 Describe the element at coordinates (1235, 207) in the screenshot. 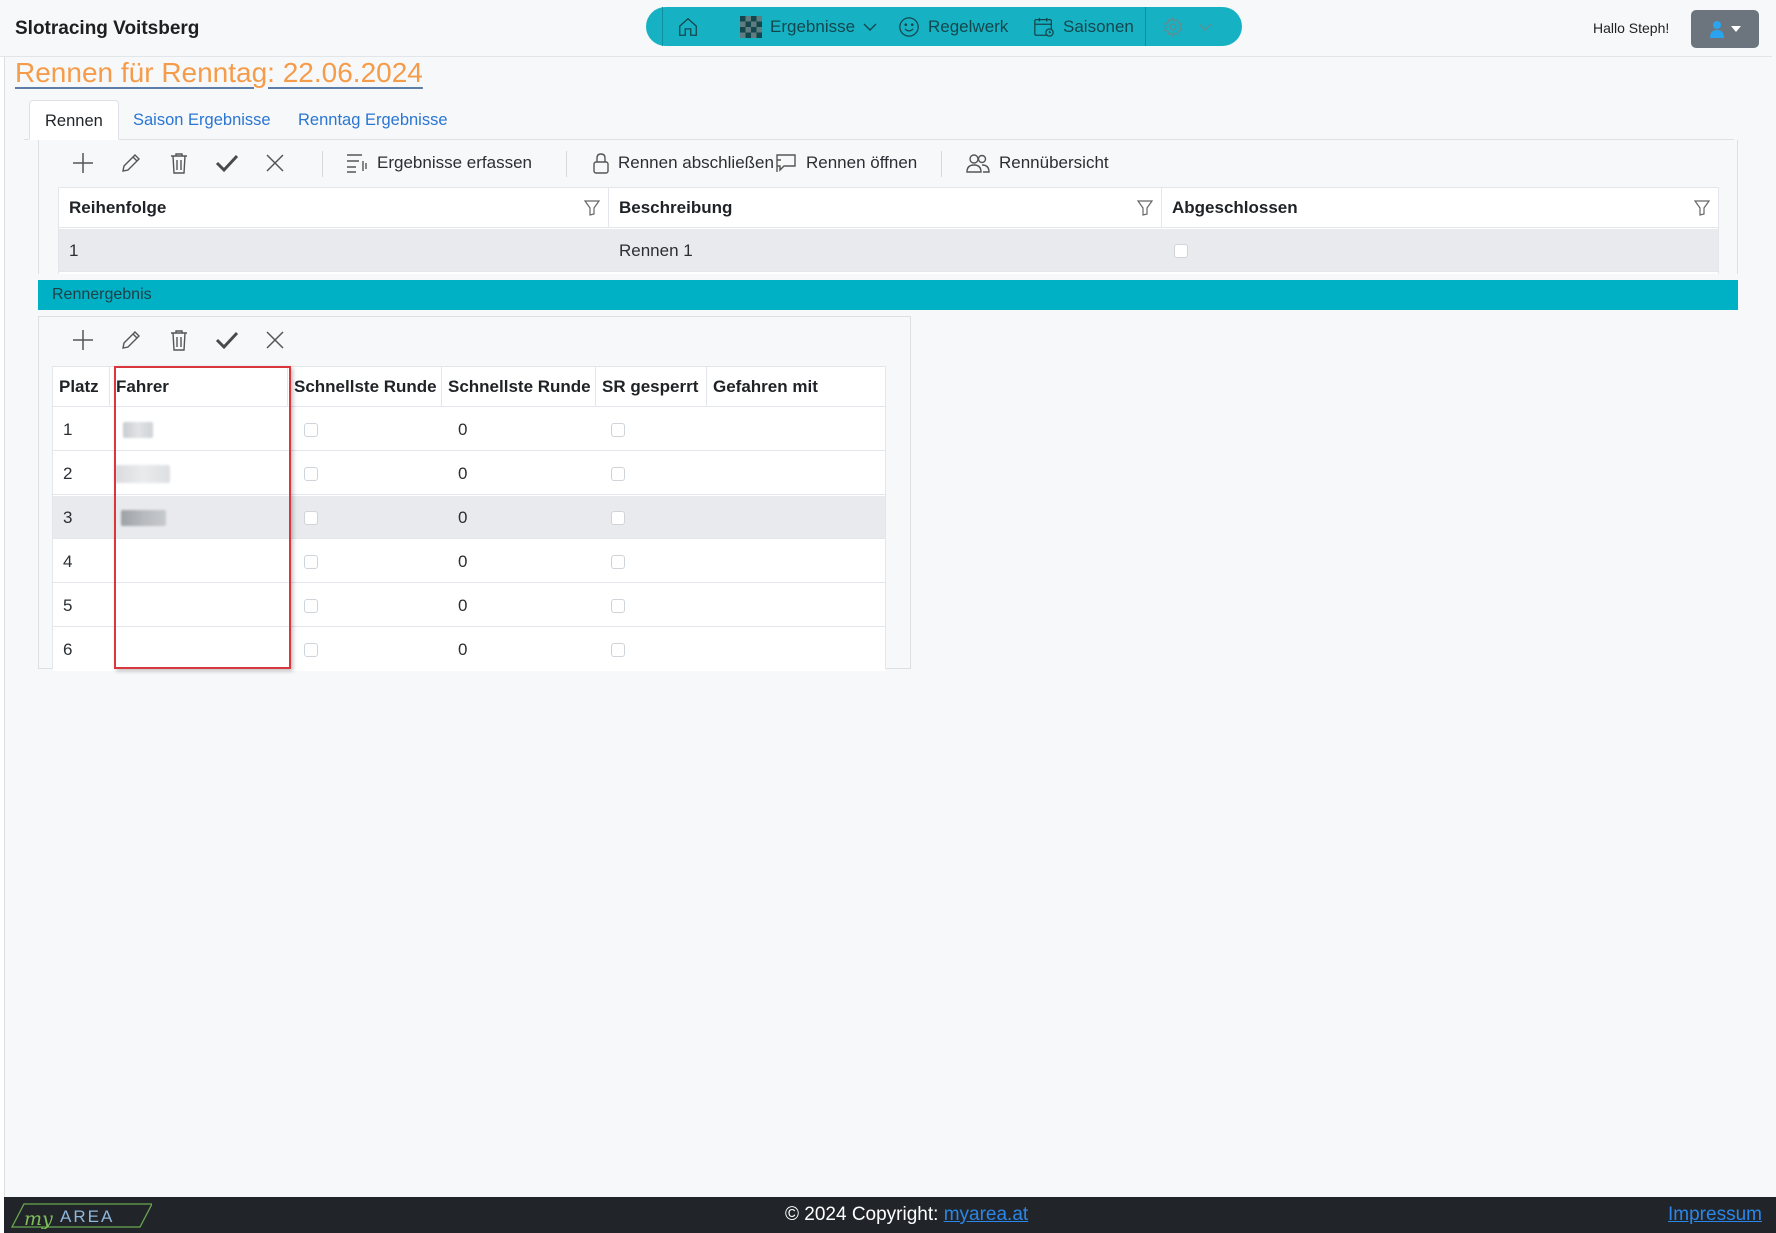

I see `column-label: Abgeschlossen` at that location.